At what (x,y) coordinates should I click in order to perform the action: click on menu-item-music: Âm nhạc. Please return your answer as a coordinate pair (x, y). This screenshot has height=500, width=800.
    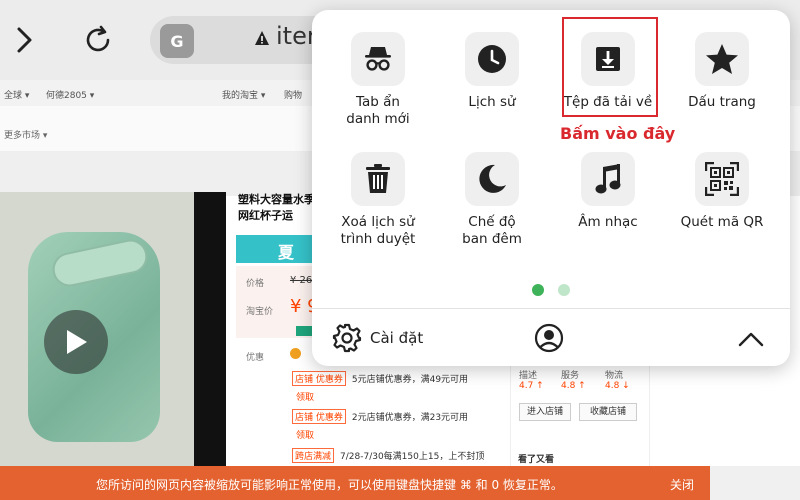
    Looking at the image, I should click on (608, 191).